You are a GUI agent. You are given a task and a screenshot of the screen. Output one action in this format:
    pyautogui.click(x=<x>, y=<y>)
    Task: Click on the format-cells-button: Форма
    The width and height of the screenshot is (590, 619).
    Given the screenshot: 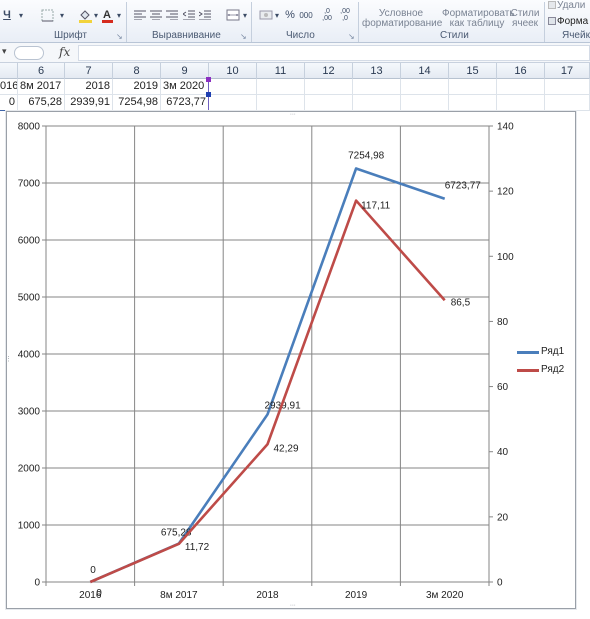 What is the action you would take?
    pyautogui.click(x=569, y=21)
    